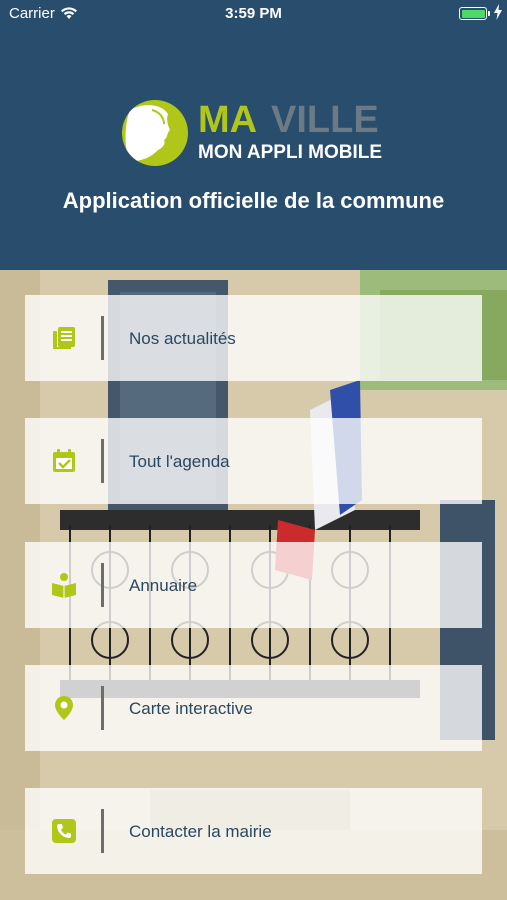 The width and height of the screenshot is (507, 900). Describe the element at coordinates (253, 708) in the screenshot. I see `menu-item-map: Carte interactive` at that location.